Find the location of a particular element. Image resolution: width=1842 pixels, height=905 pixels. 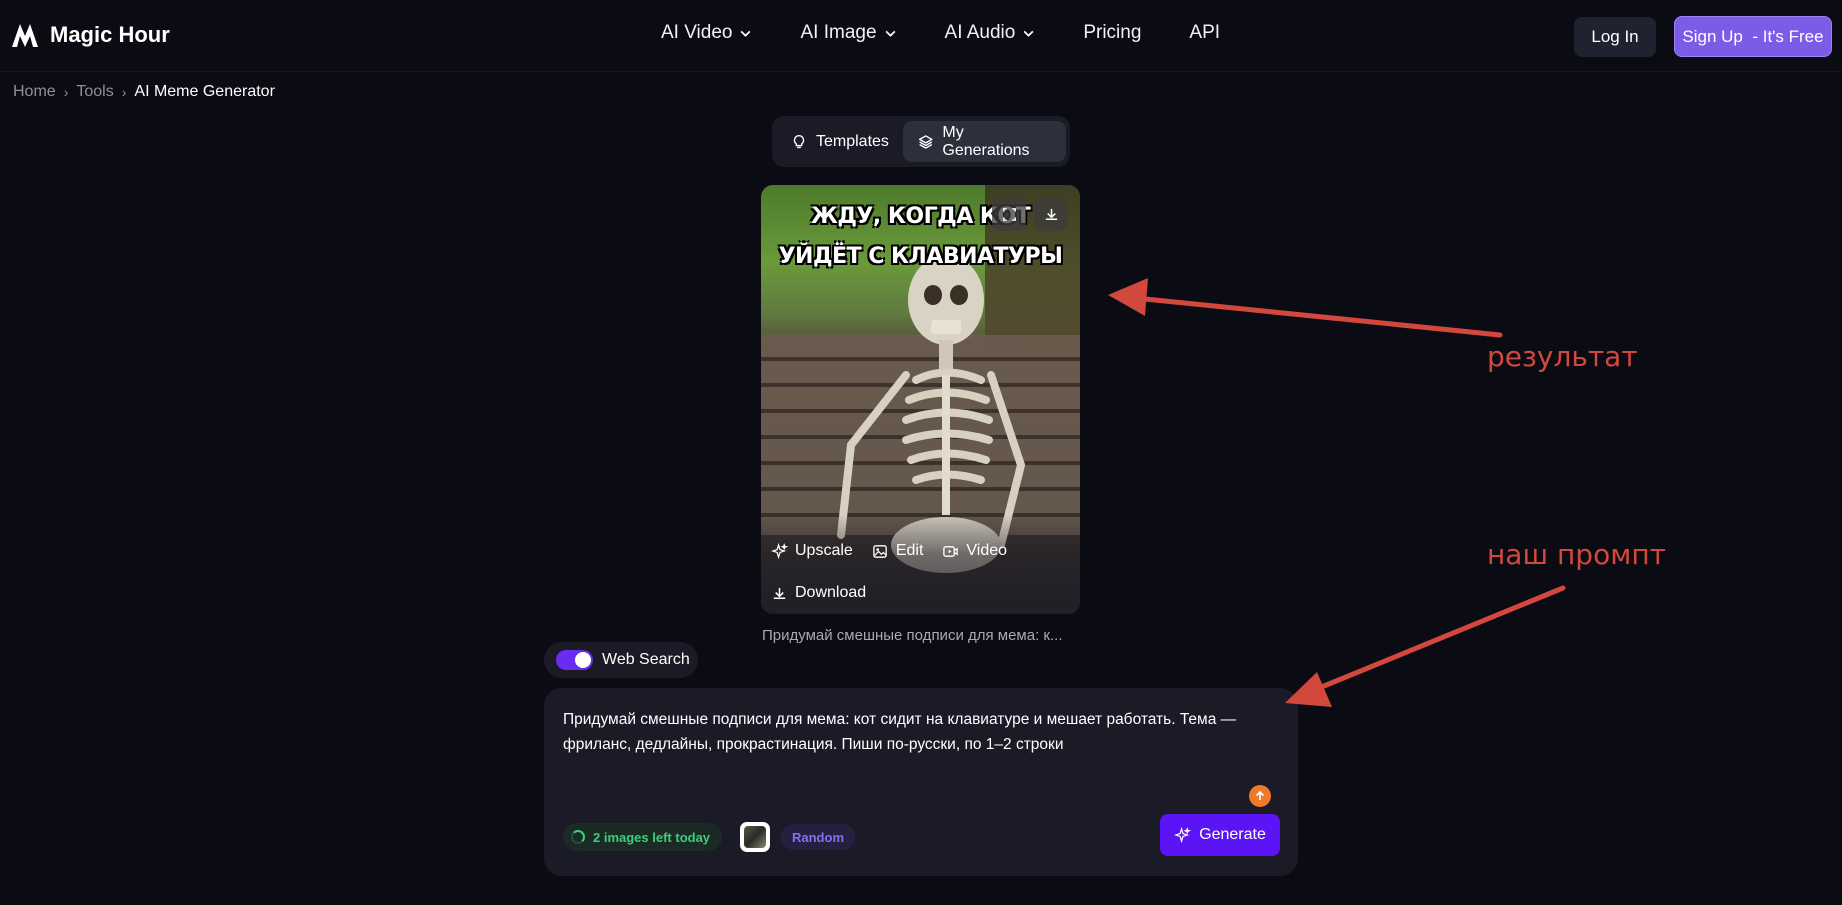

nav-api-label: API is located at coordinates (1205, 32).